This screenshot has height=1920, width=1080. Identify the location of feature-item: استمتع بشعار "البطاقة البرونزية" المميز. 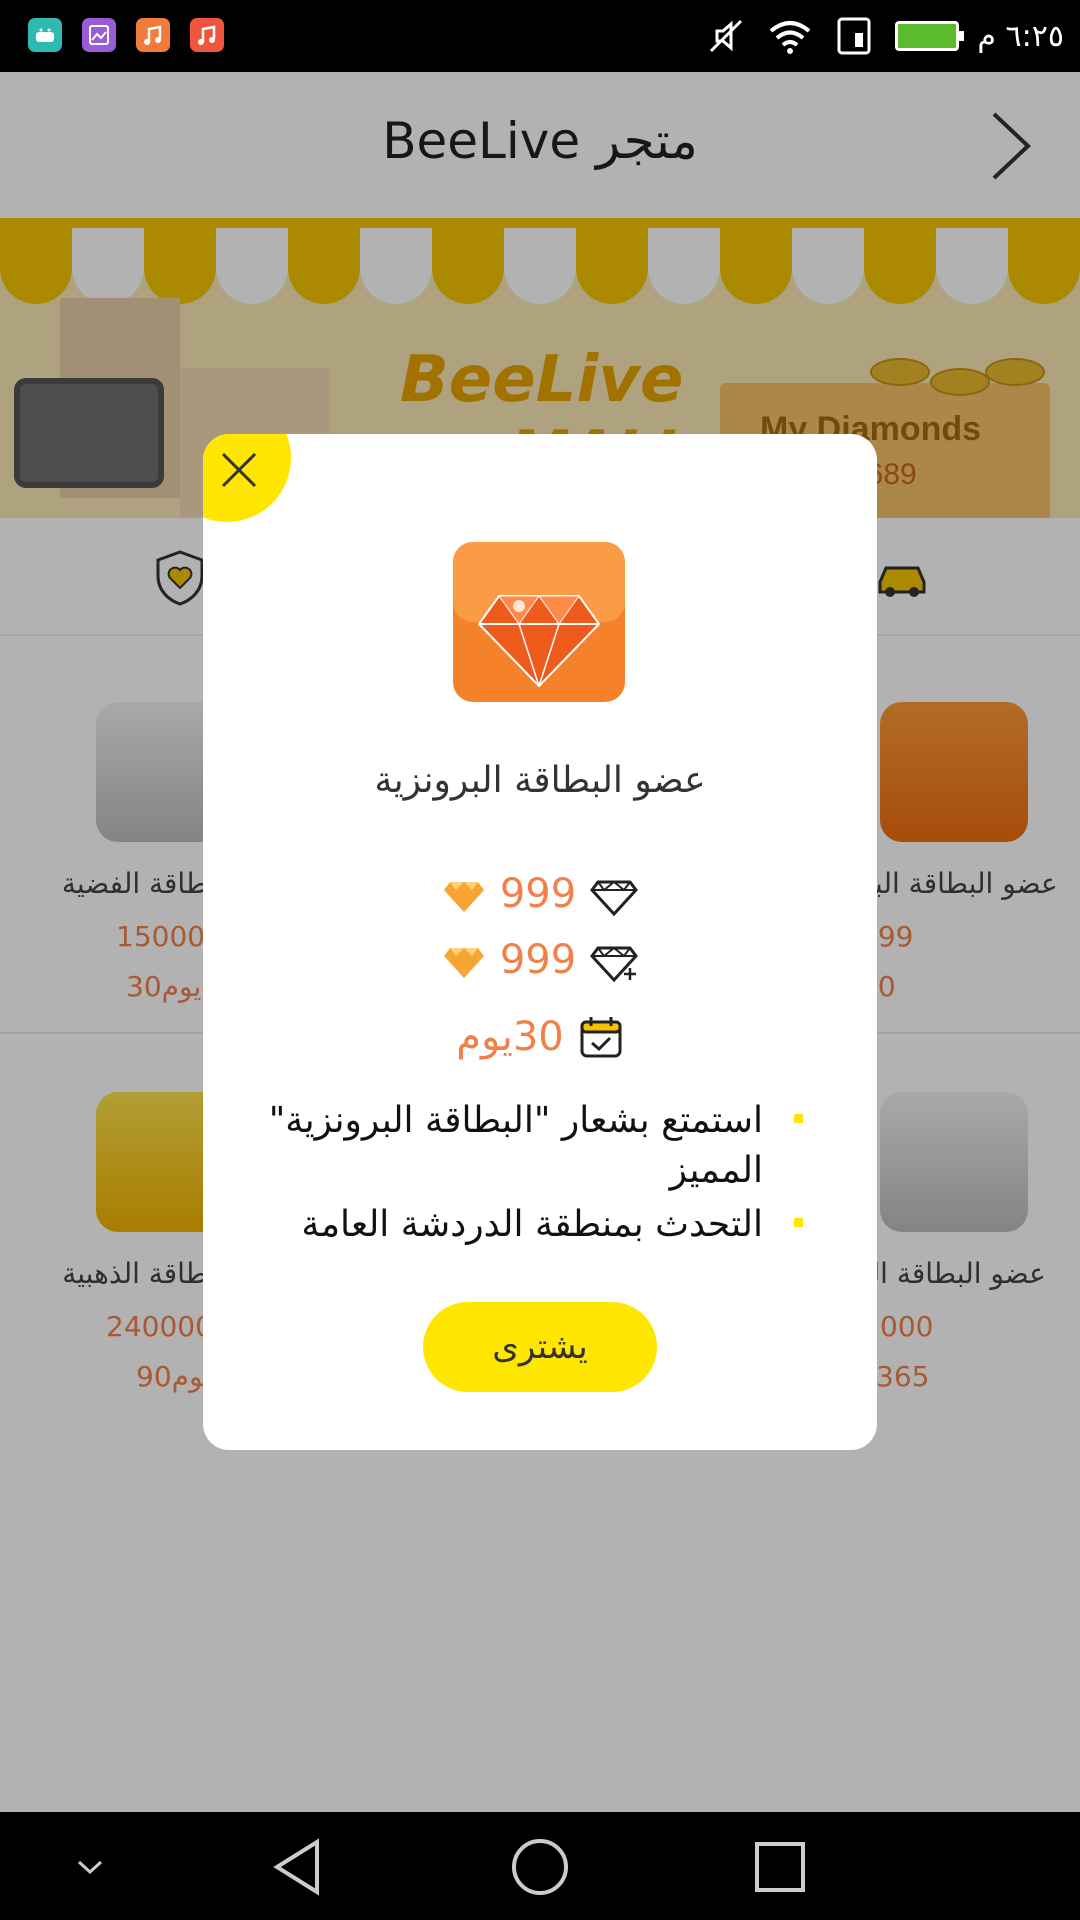
(533, 1146).